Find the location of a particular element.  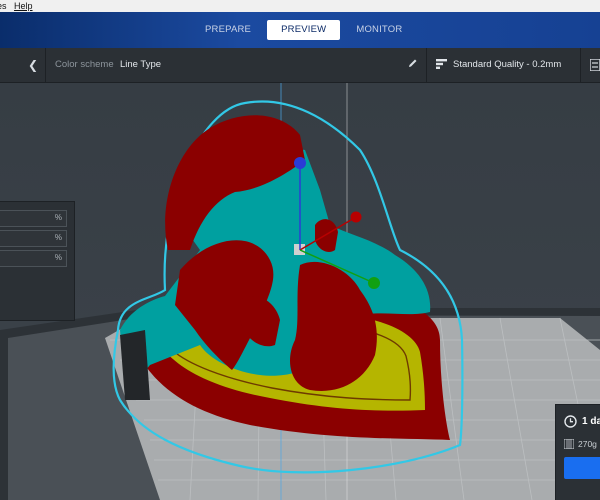

quality-label: Standard Quality - 0.2mm is located at coordinates (507, 64).